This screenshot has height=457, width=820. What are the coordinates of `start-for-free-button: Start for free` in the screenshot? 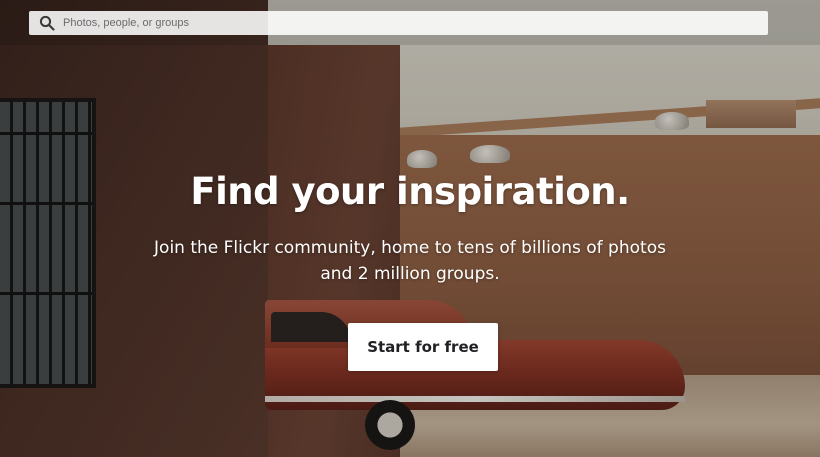 It's located at (423, 347).